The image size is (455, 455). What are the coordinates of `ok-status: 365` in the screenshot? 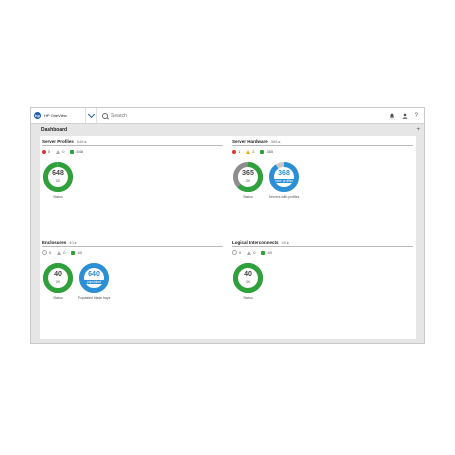 It's located at (266, 151).